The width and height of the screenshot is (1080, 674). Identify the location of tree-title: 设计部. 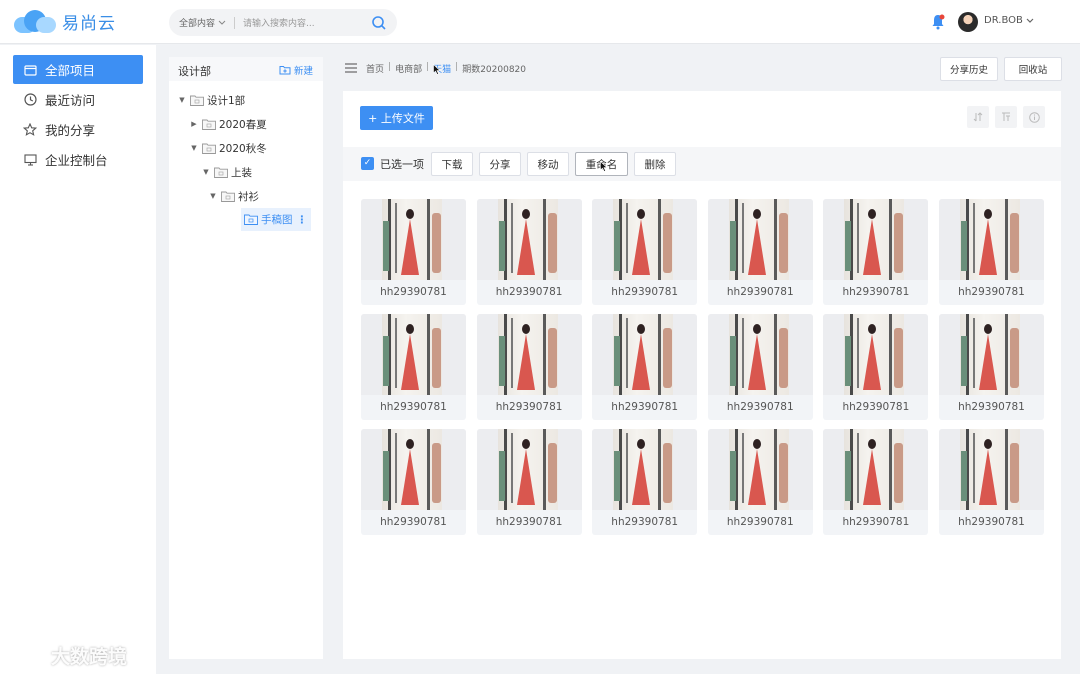
(194, 71).